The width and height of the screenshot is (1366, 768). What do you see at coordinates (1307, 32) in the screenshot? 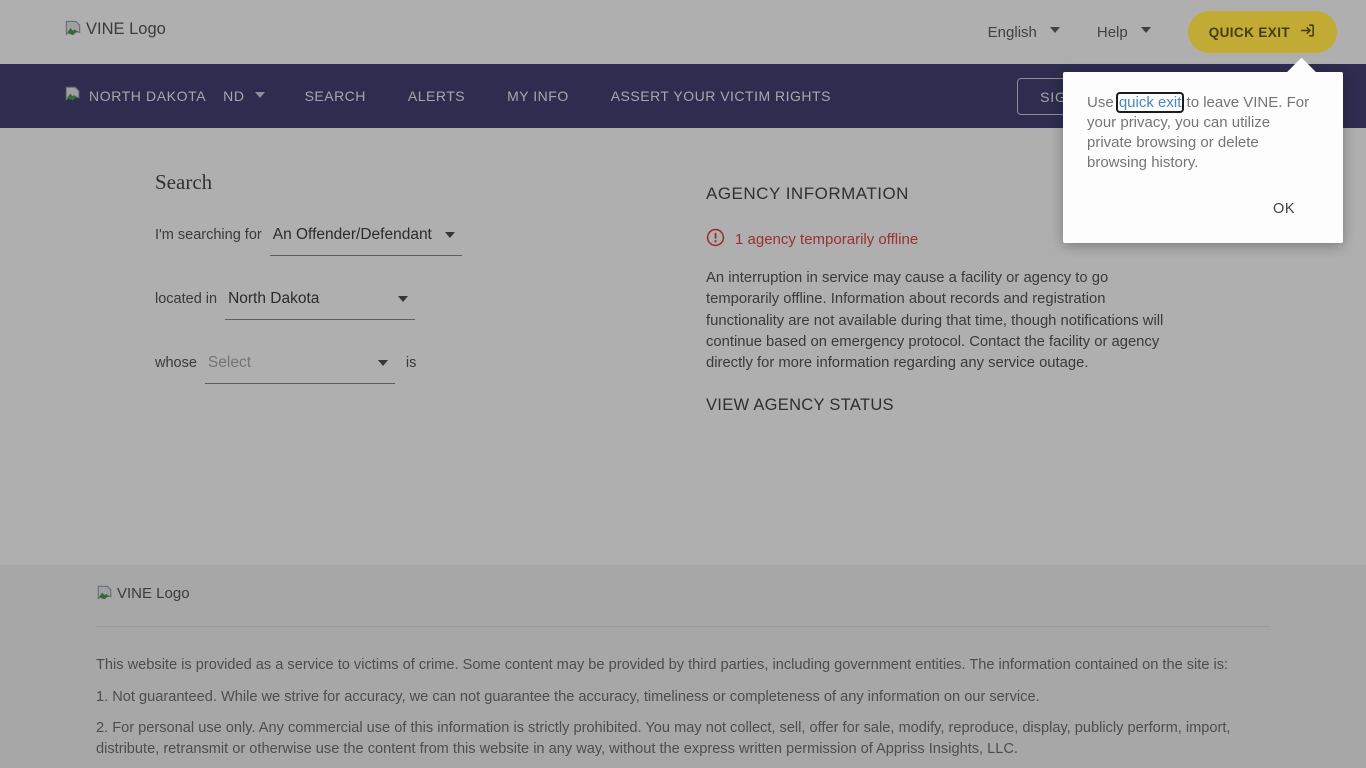
I see `exit-icon` at bounding box center [1307, 32].